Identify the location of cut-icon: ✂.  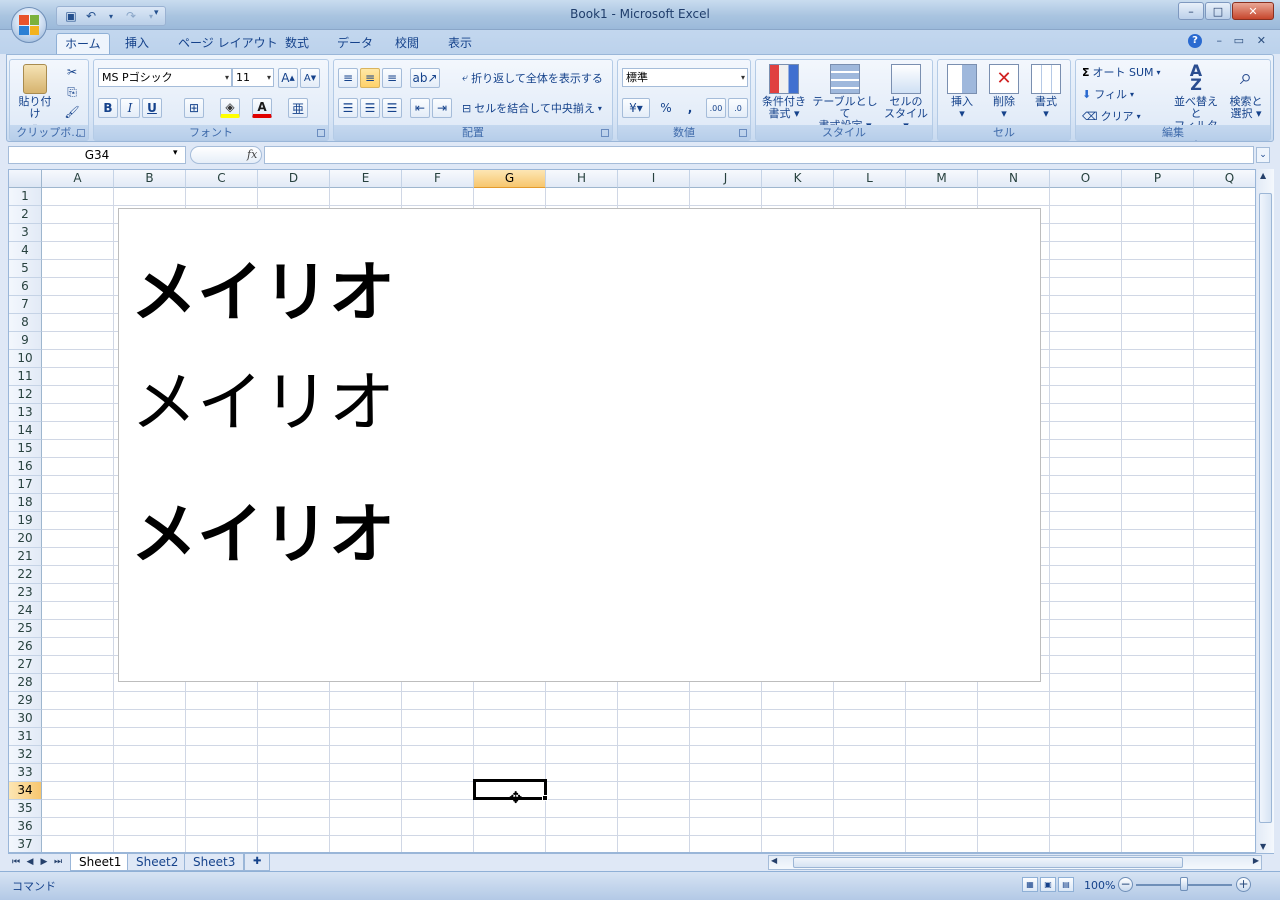
(72, 72).